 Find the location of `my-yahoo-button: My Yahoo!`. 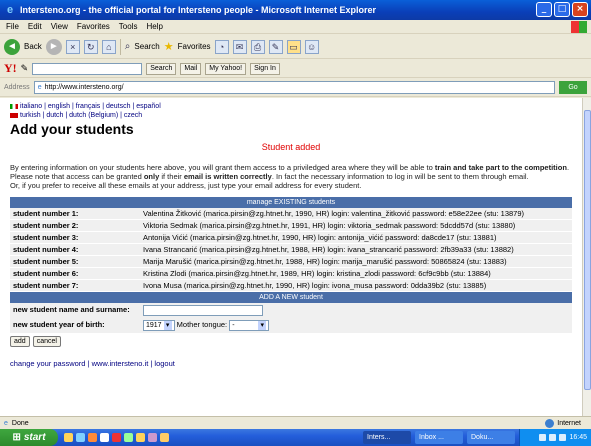

my-yahoo-button: My Yahoo! is located at coordinates (226, 68).